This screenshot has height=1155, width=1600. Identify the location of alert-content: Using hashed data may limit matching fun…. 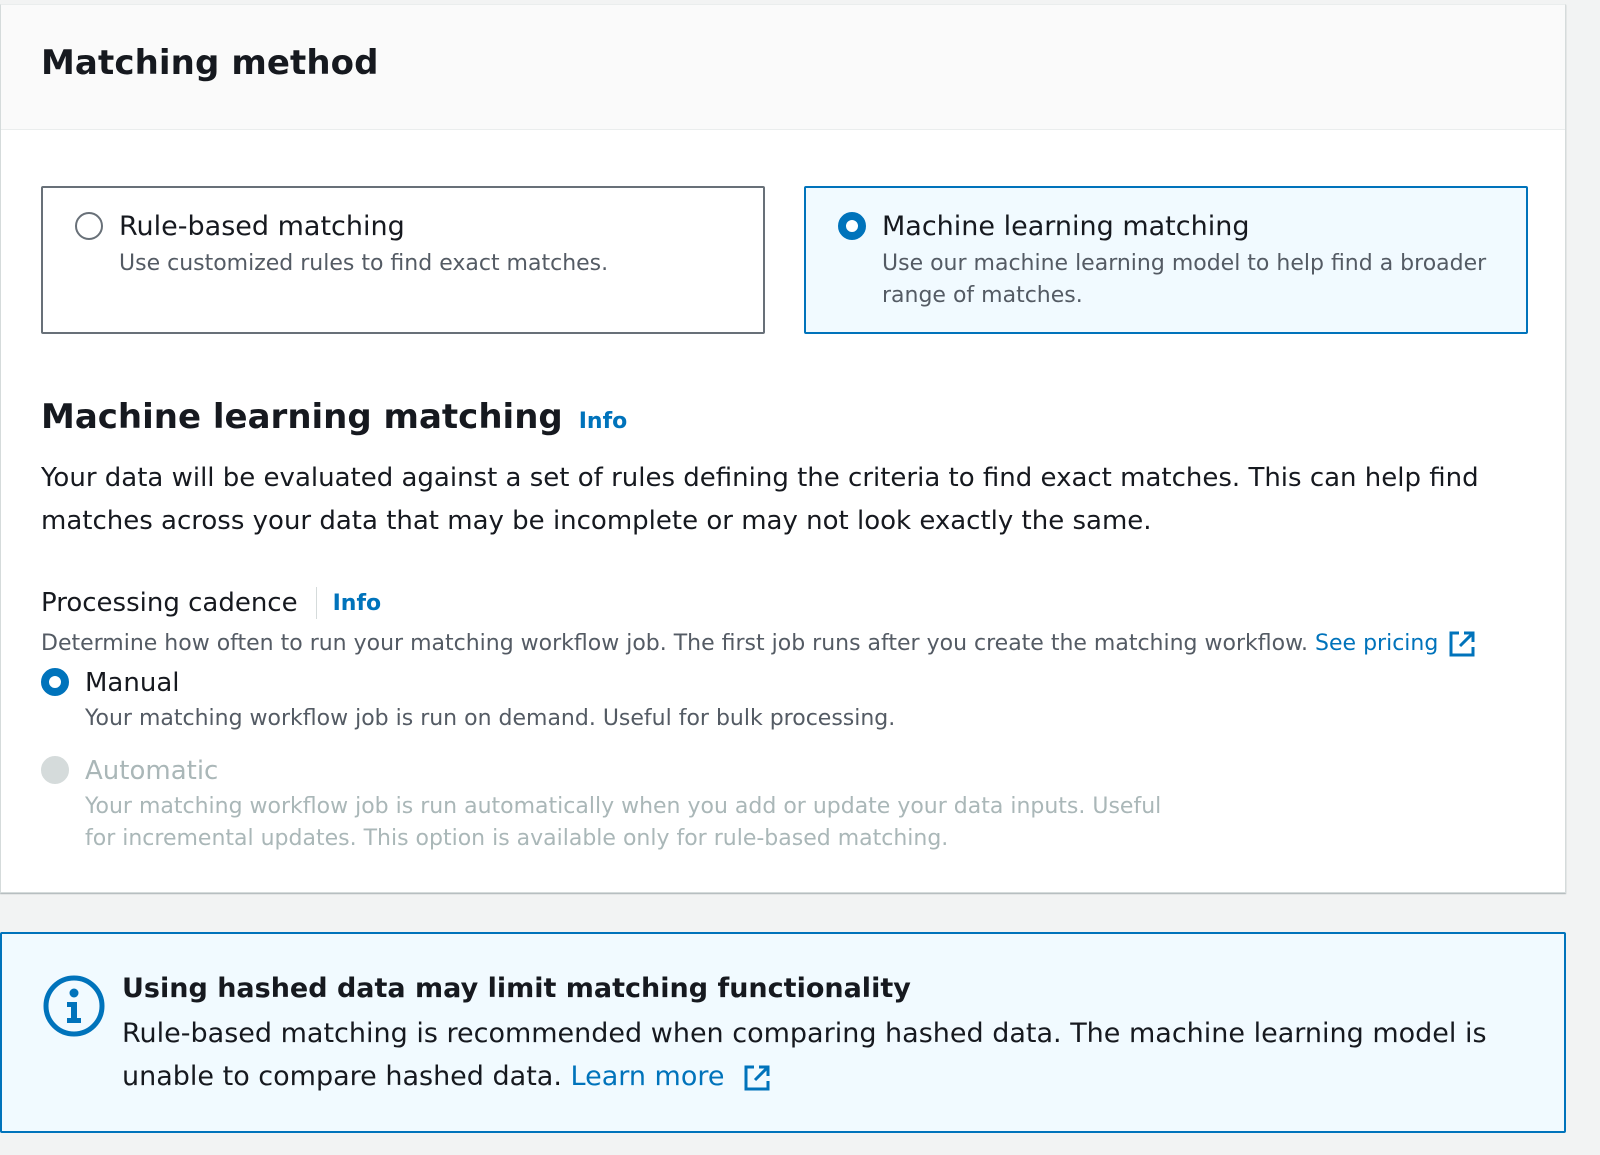
(822, 1050).